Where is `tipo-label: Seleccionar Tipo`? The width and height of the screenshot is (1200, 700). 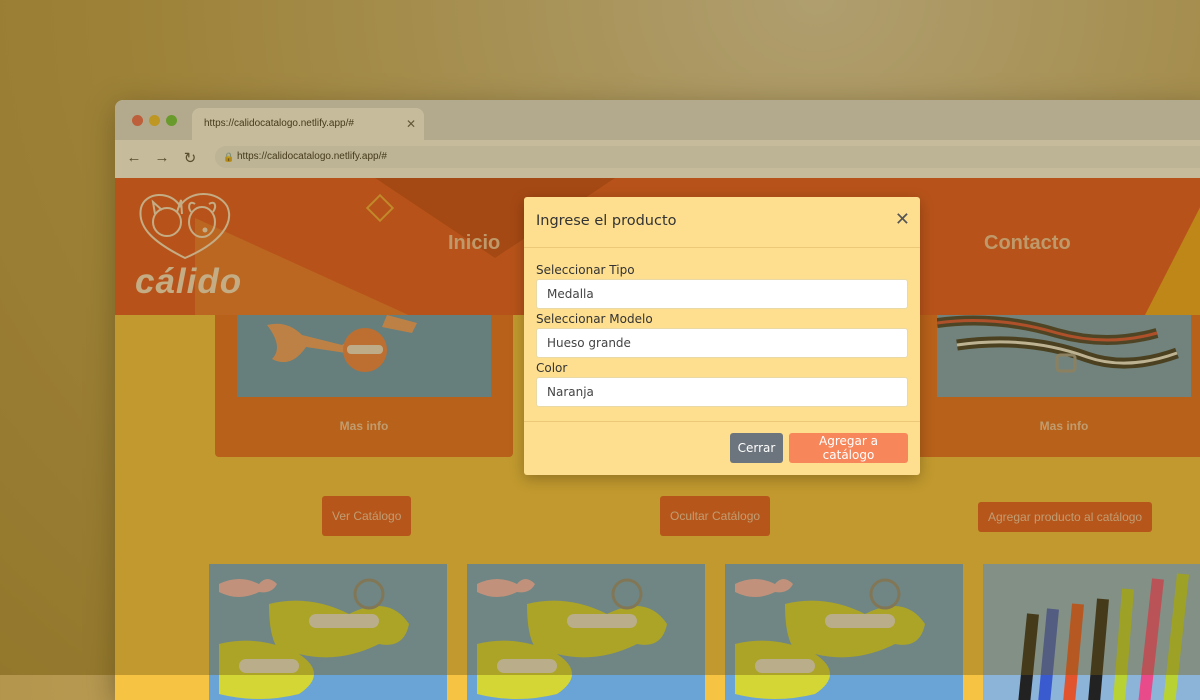 tipo-label: Seleccionar Tipo is located at coordinates (585, 270).